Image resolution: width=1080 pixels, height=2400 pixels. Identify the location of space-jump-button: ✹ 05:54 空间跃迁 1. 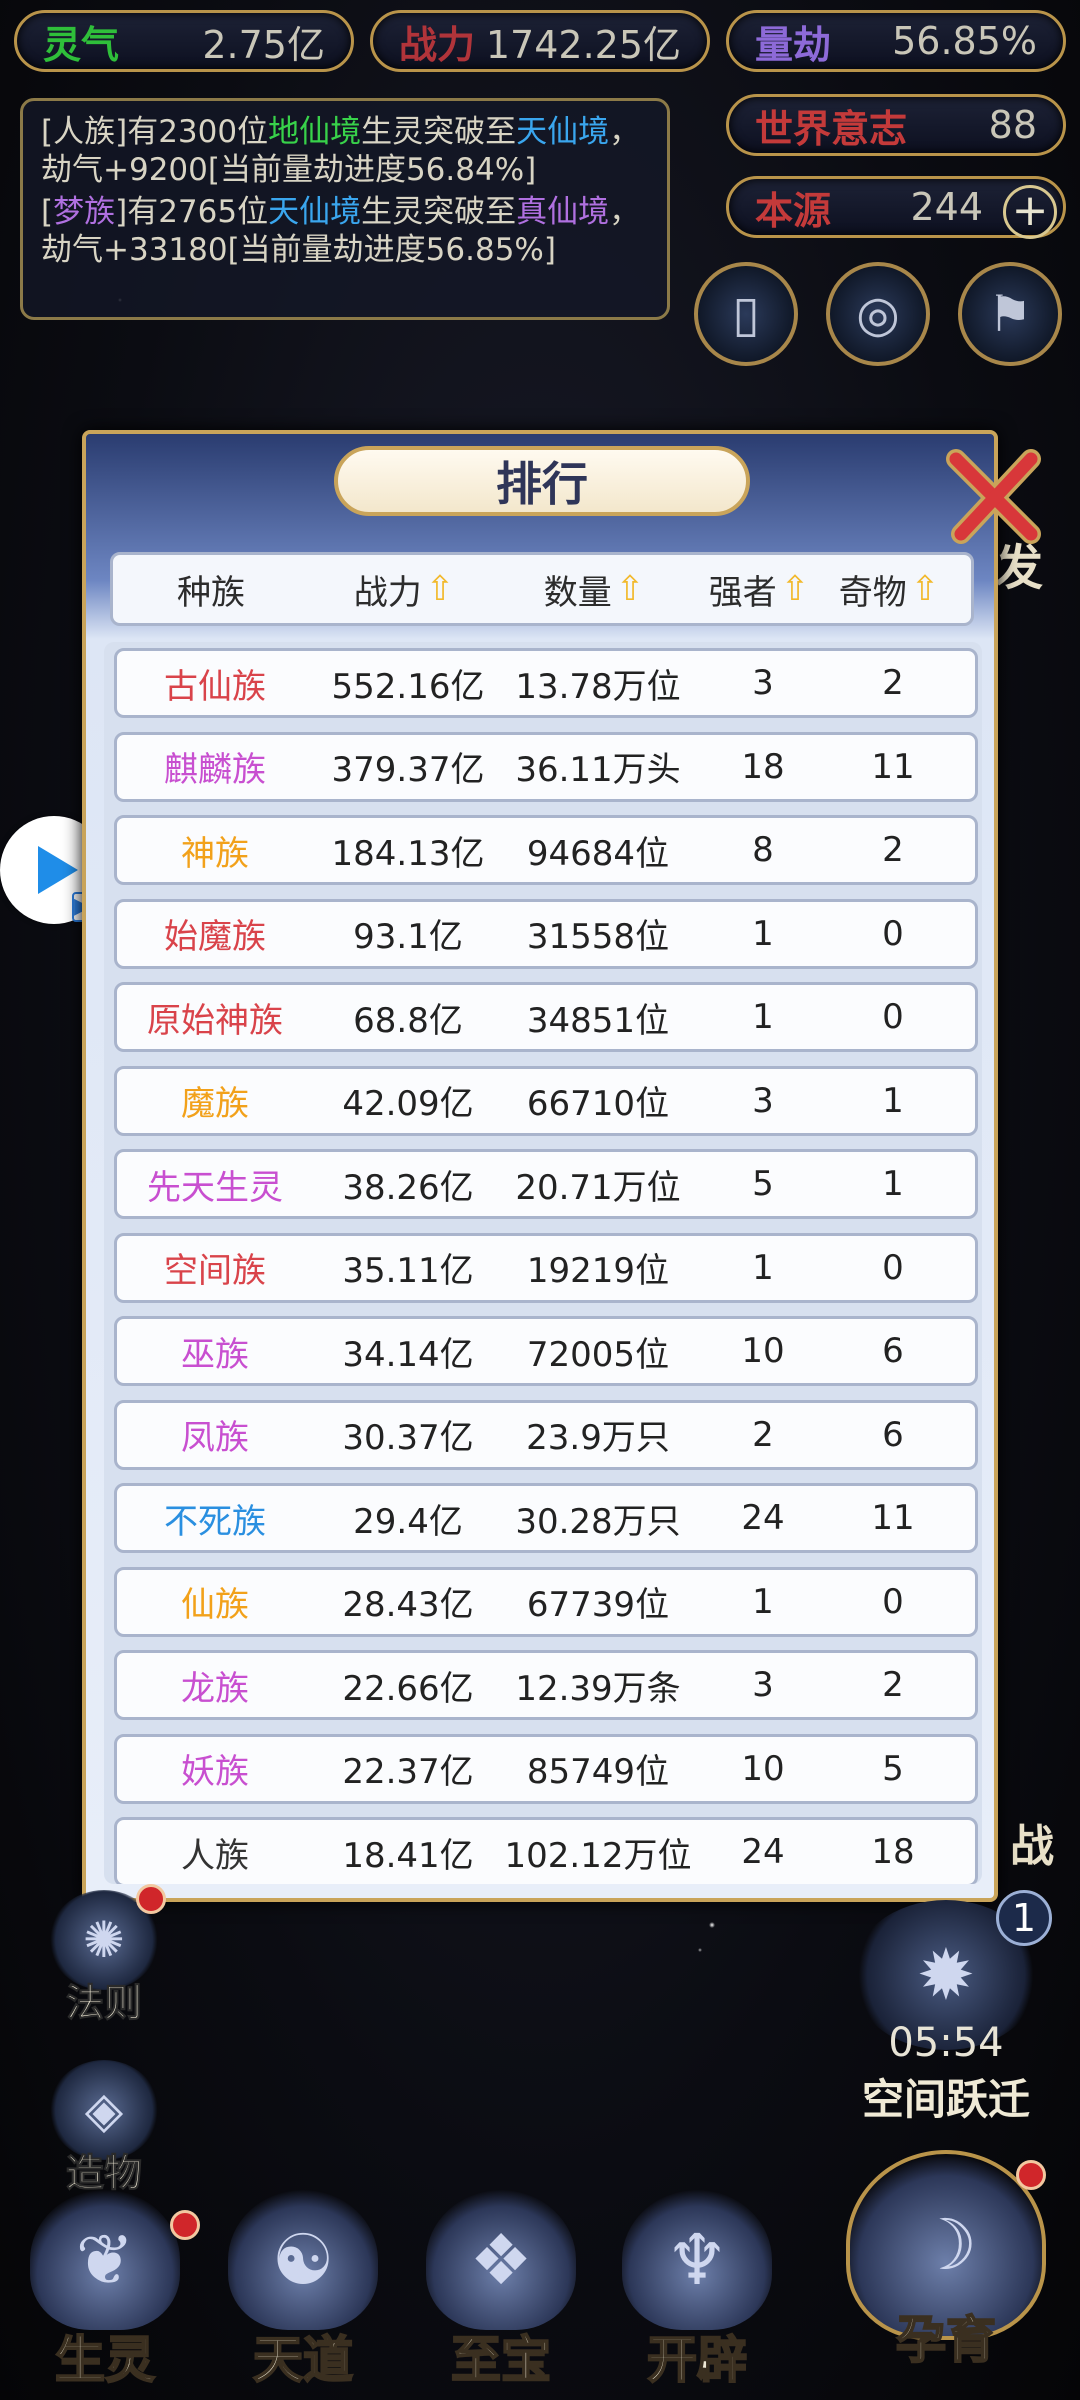
(946, 2008).